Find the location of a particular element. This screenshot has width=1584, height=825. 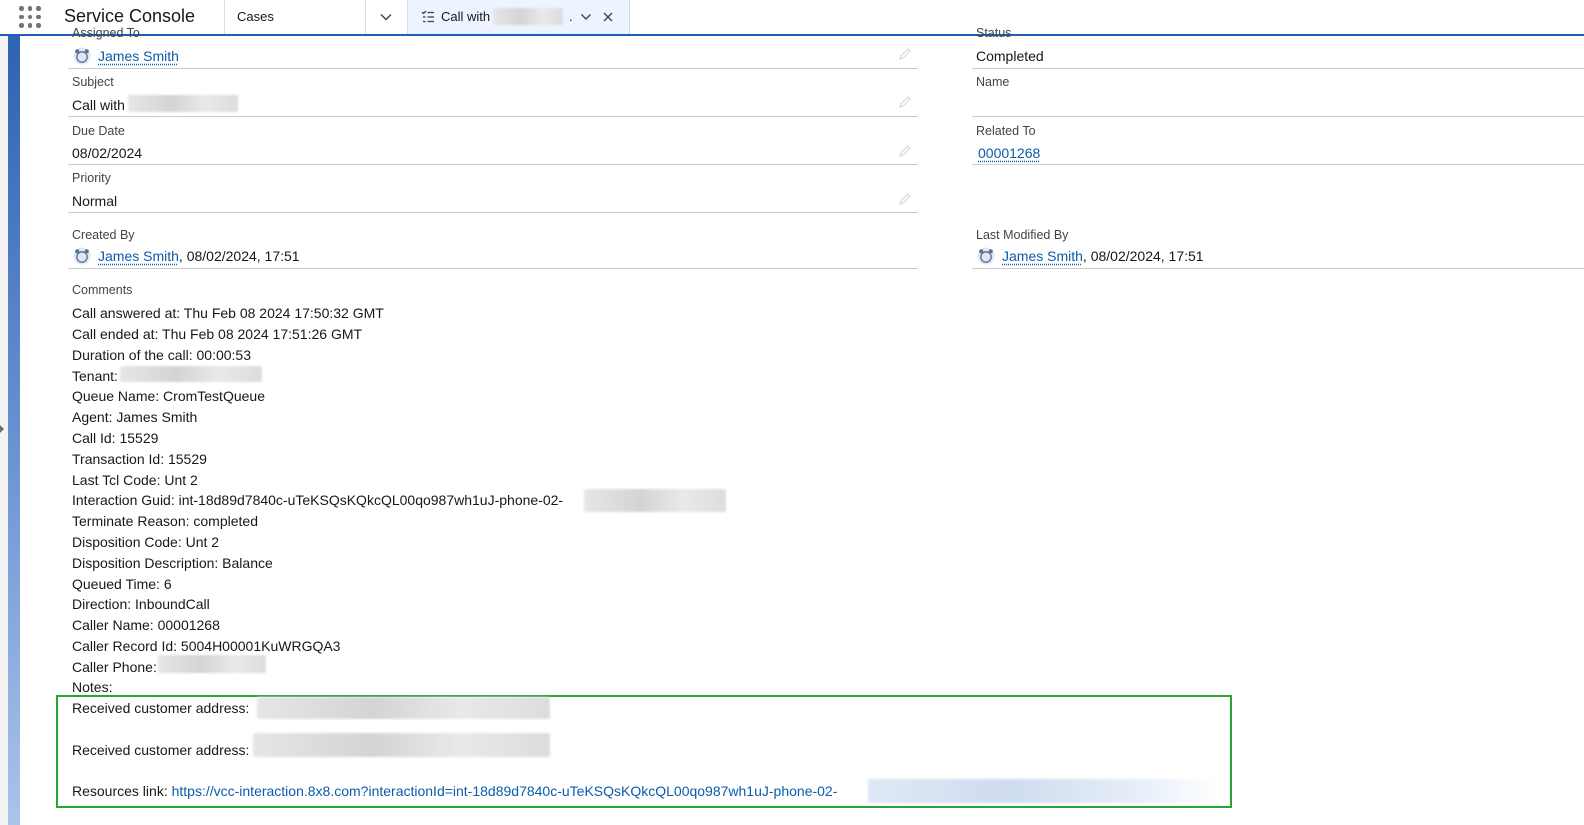

global-header: Service Console Cases Call with . is located at coordinates (792, 18).